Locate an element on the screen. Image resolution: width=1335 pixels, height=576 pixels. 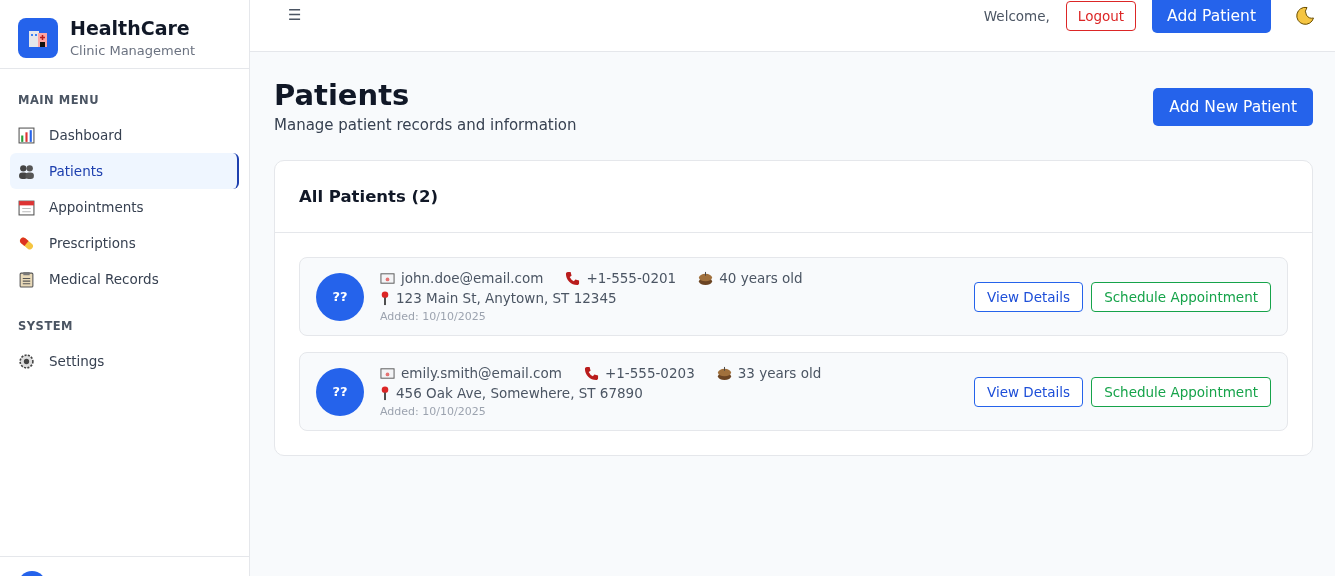
patient-phone: +1-555-0203 is located at coordinates (649, 373).